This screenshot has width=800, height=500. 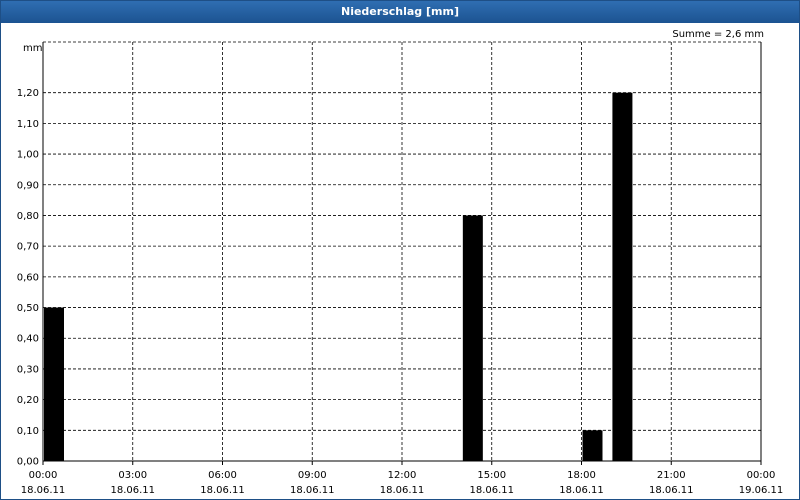 What do you see at coordinates (28, 93) in the screenshot?
I see `y-tick-label: 1,20` at bounding box center [28, 93].